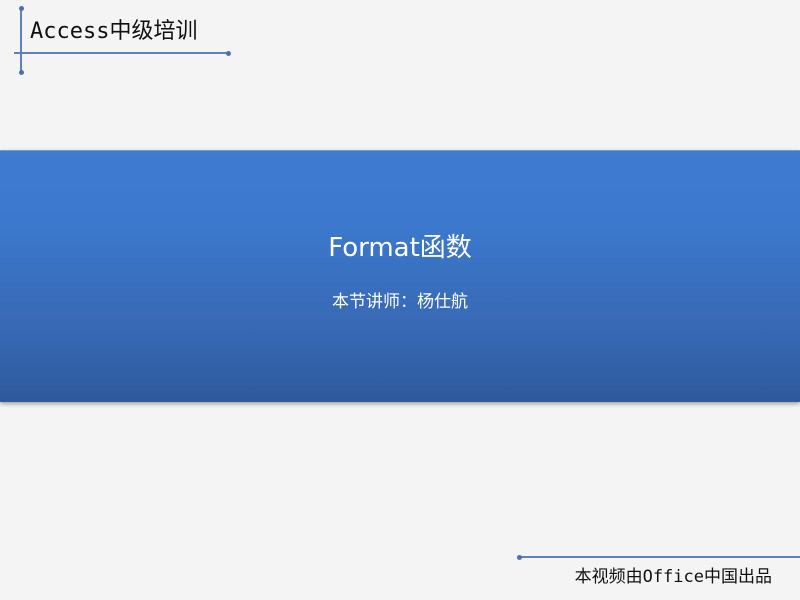 The image size is (800, 600). What do you see at coordinates (21, 8) in the screenshot?
I see `header-rule-dot-top` at bounding box center [21, 8].